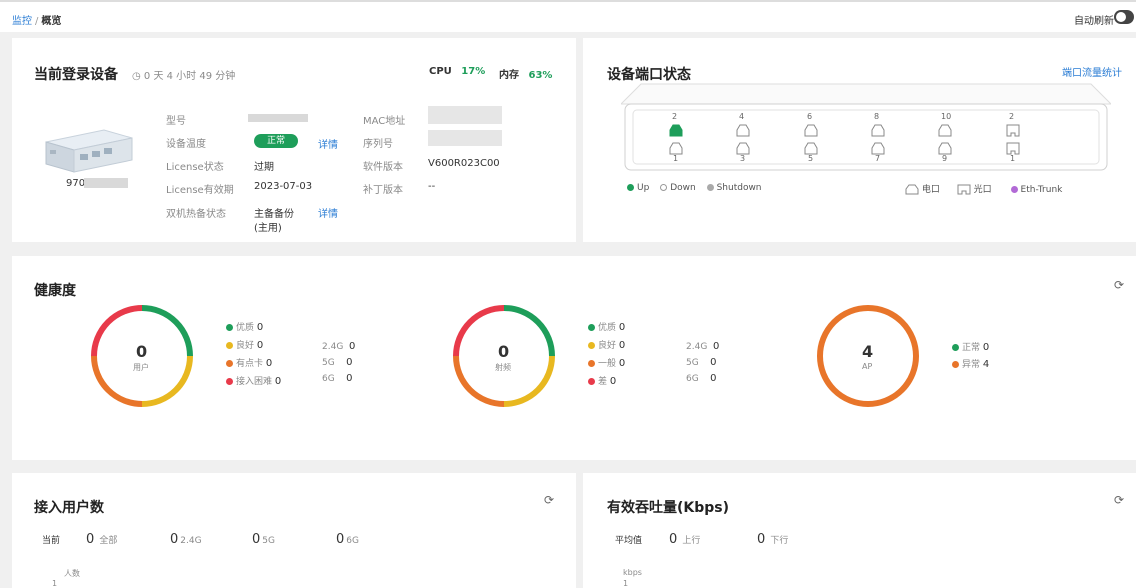 Image resolution: width=1136 pixels, height=588 pixels. I want to click on port-number-bottom: 7, so click(878, 158).